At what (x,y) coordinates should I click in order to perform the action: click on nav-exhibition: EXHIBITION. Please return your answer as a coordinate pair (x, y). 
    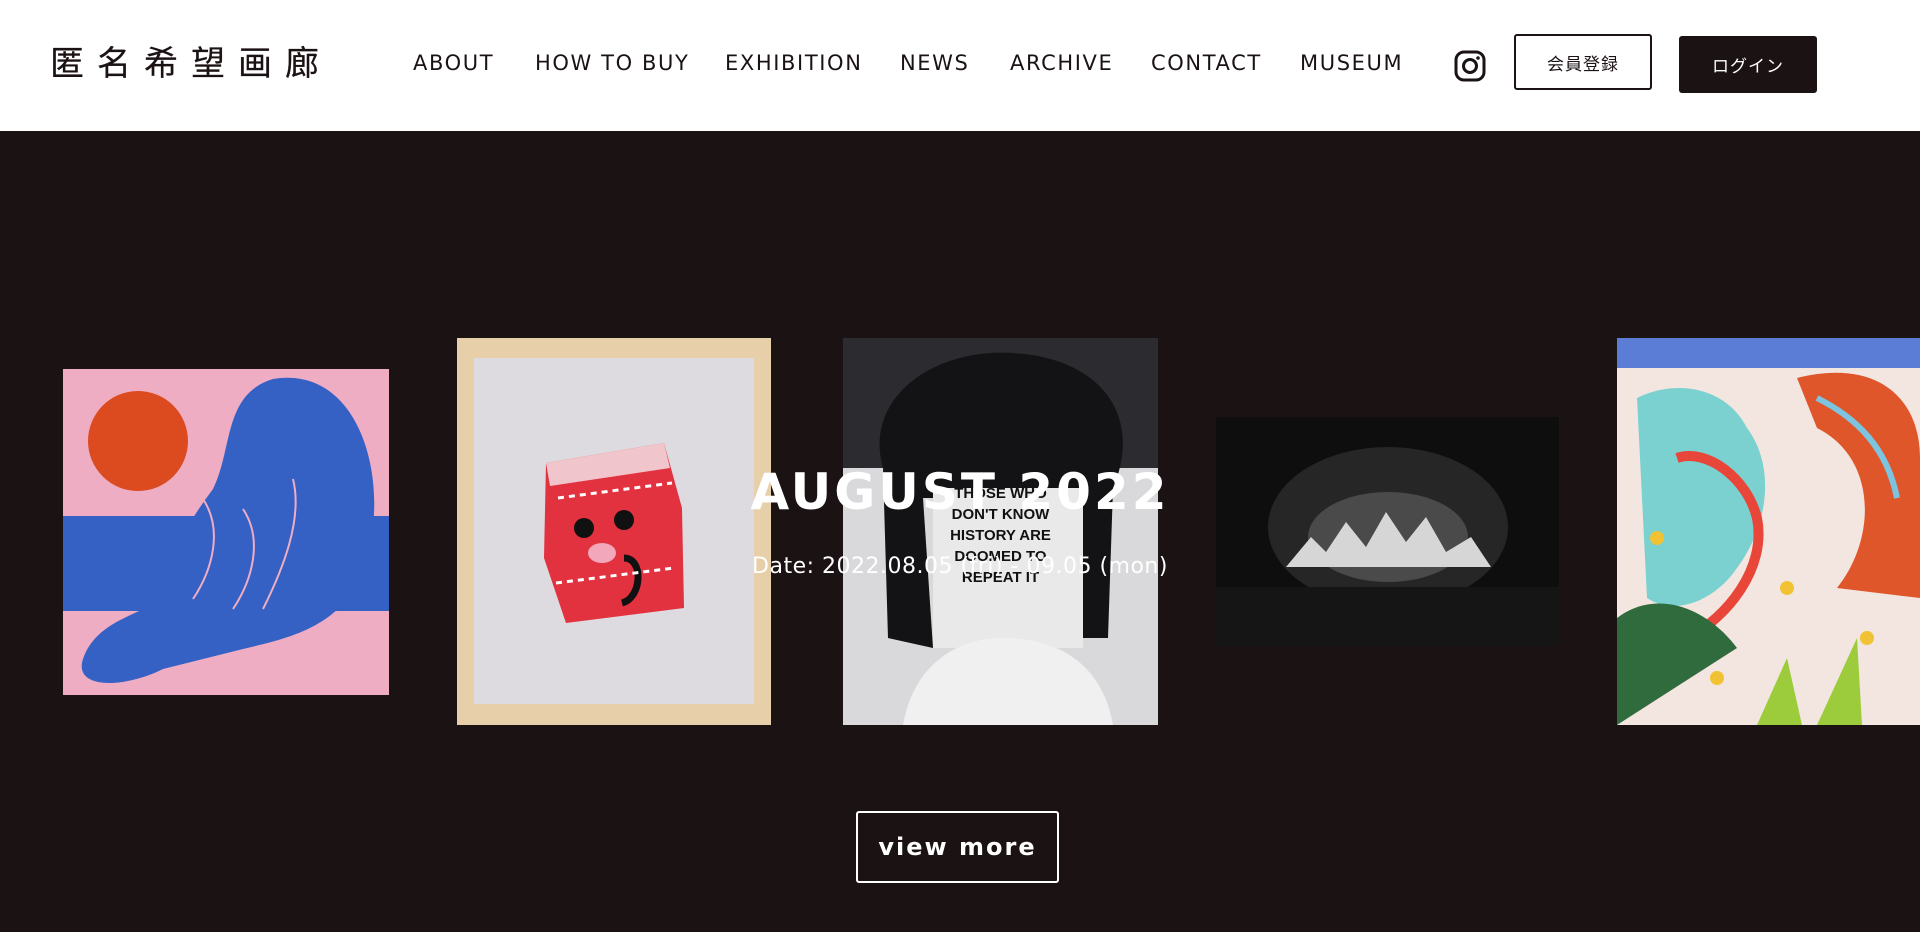
    Looking at the image, I should click on (794, 63).